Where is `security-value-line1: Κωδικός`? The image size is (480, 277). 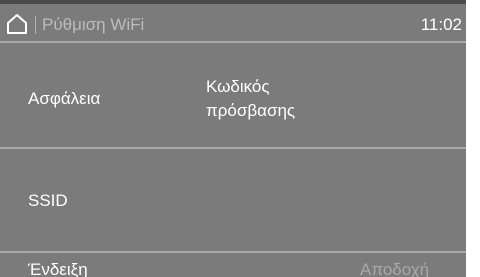 security-value-line1: Κωδικός is located at coordinates (238, 86).